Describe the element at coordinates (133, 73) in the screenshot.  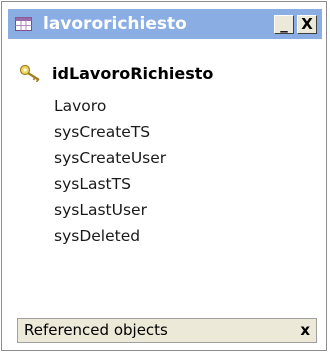
I see `primary-key-label: idLavoroRichiesto` at that location.